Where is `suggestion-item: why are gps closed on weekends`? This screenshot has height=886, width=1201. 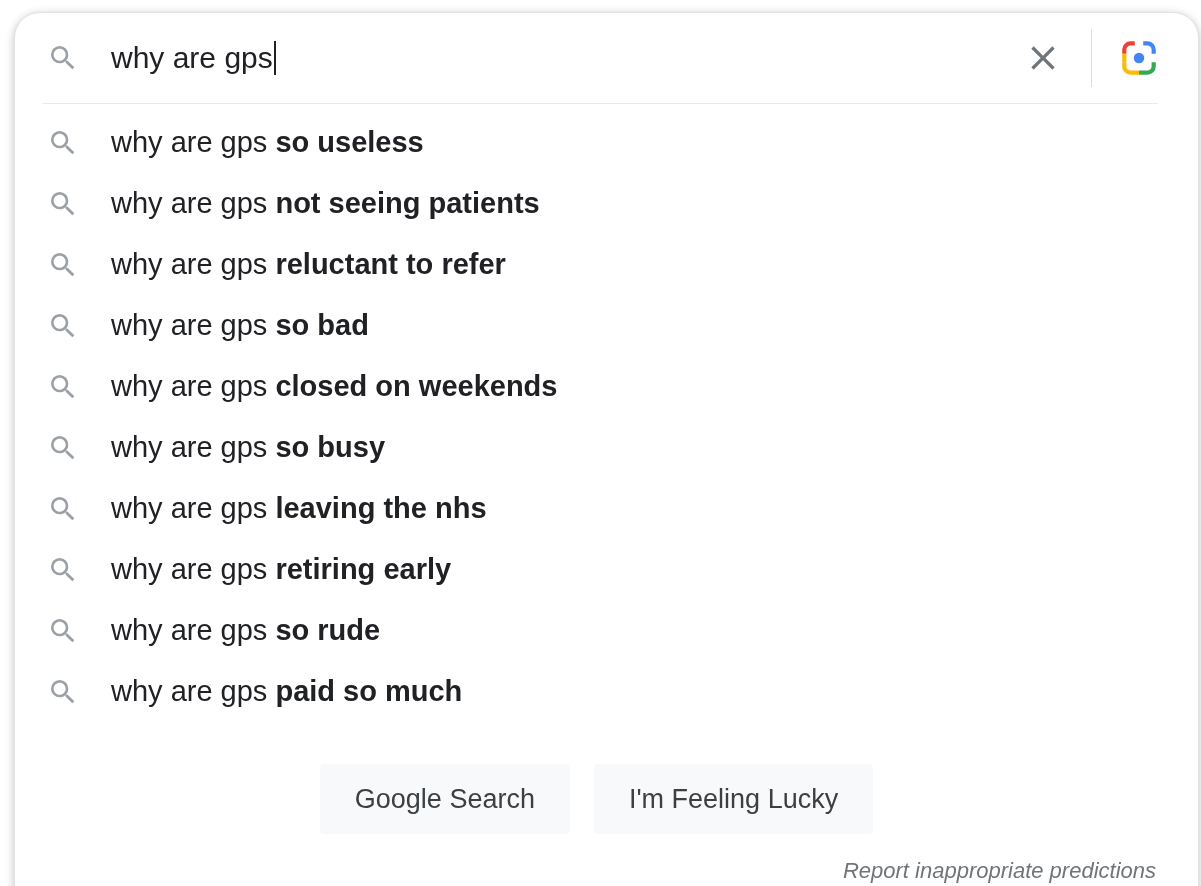 suggestion-item: why are gps closed on weekends is located at coordinates (334, 386).